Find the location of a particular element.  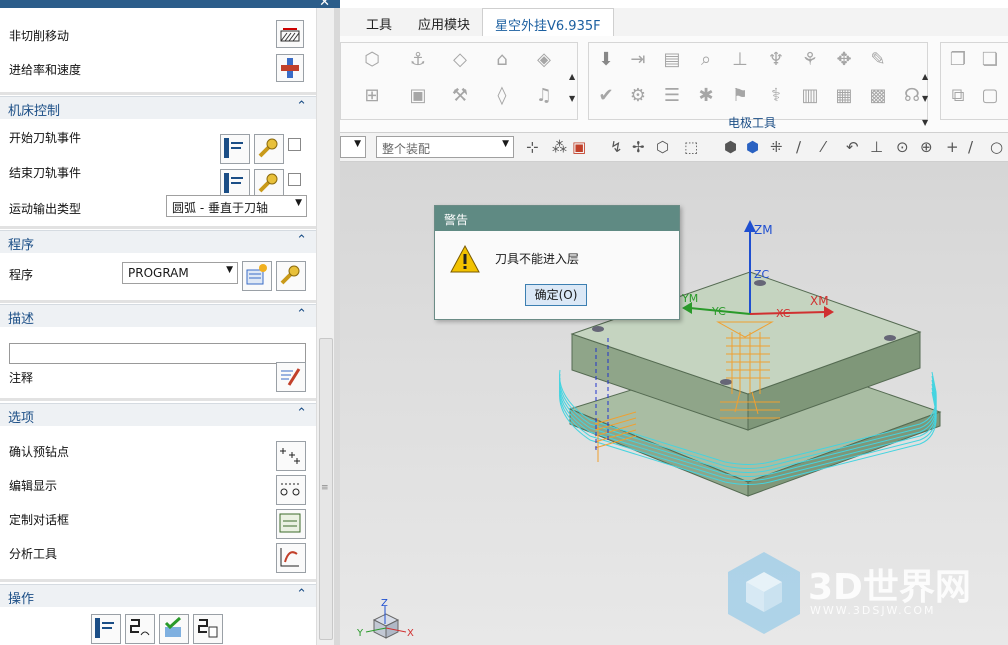

group-expand-icon: ▼ is located at coordinates (925, 122).